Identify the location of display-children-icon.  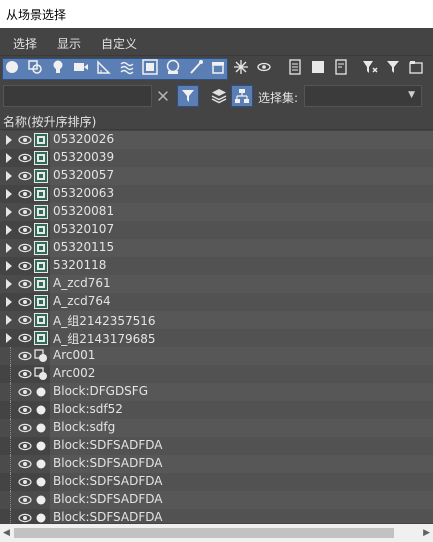
(295, 67).